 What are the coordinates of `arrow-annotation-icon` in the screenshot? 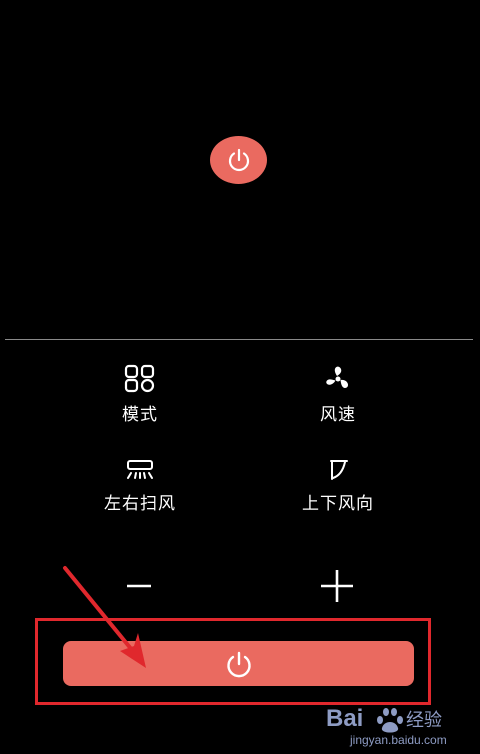 It's located at (104, 617).